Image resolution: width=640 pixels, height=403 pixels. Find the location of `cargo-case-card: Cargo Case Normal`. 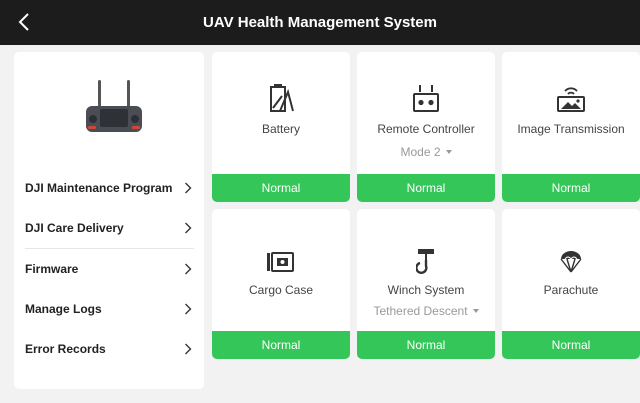

cargo-case-card: Cargo Case Normal is located at coordinates (281, 284).